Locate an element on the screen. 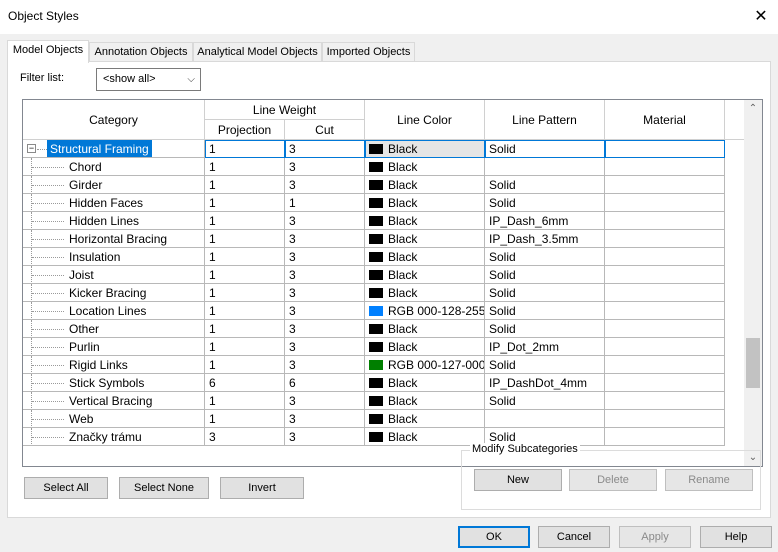 This screenshot has width=778, height=552. header-category: Category is located at coordinates (114, 120).